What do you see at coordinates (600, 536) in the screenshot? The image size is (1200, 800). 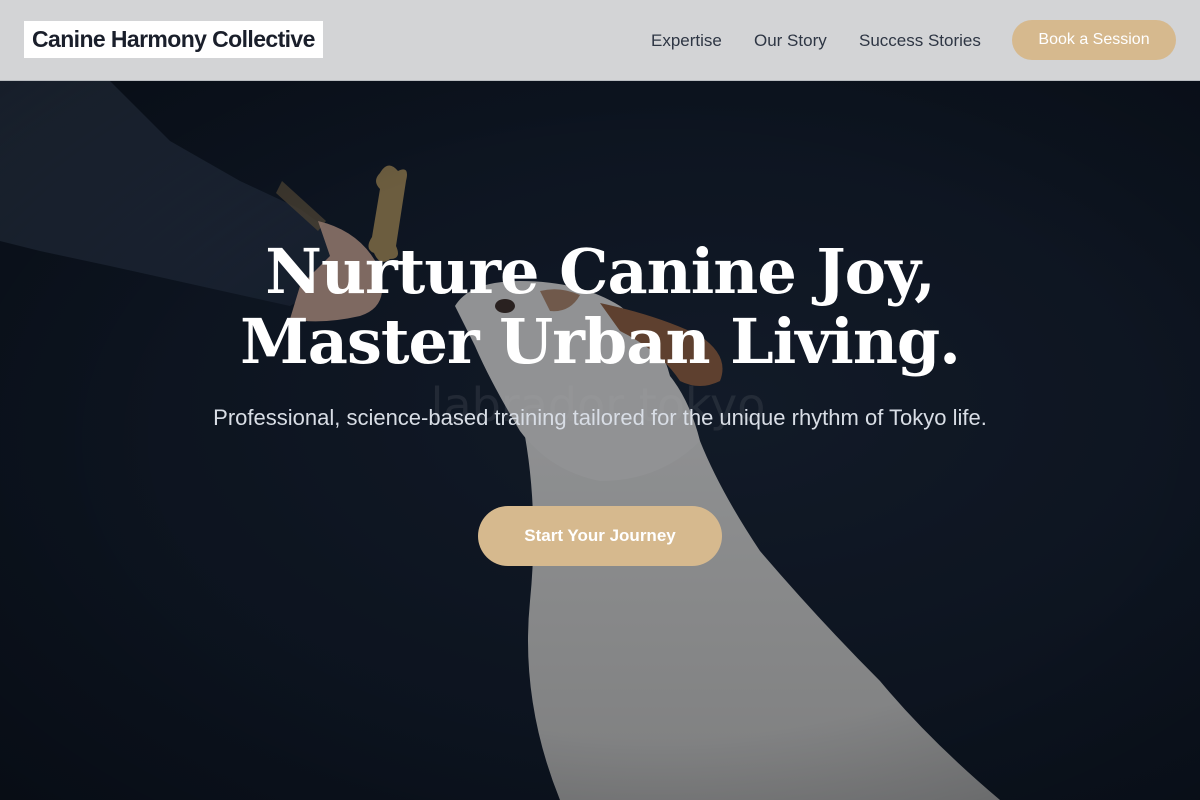 I see `start-journey-button: Start Your Journey` at bounding box center [600, 536].